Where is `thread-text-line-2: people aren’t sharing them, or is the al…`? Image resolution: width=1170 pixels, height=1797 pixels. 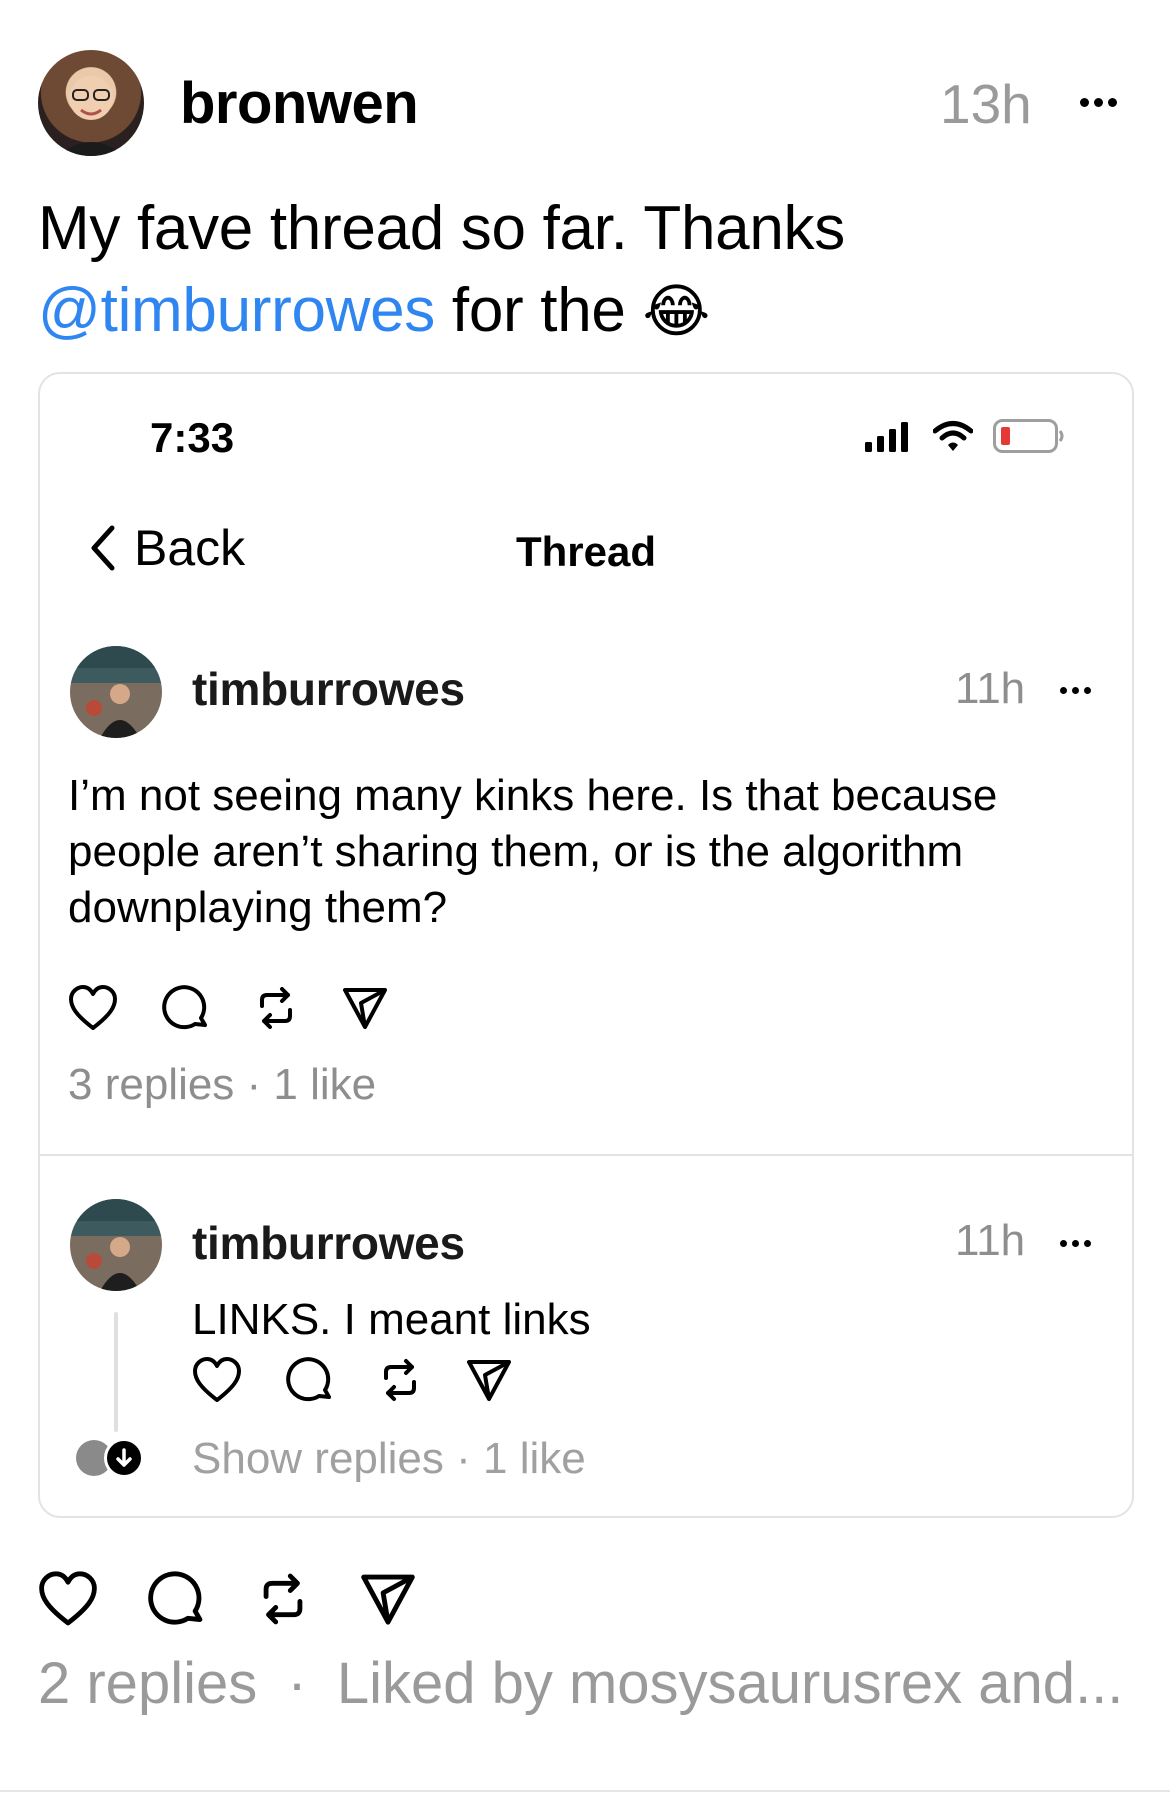 thread-text-line-2: people aren’t sharing them, or is the al… is located at coordinates (516, 851).